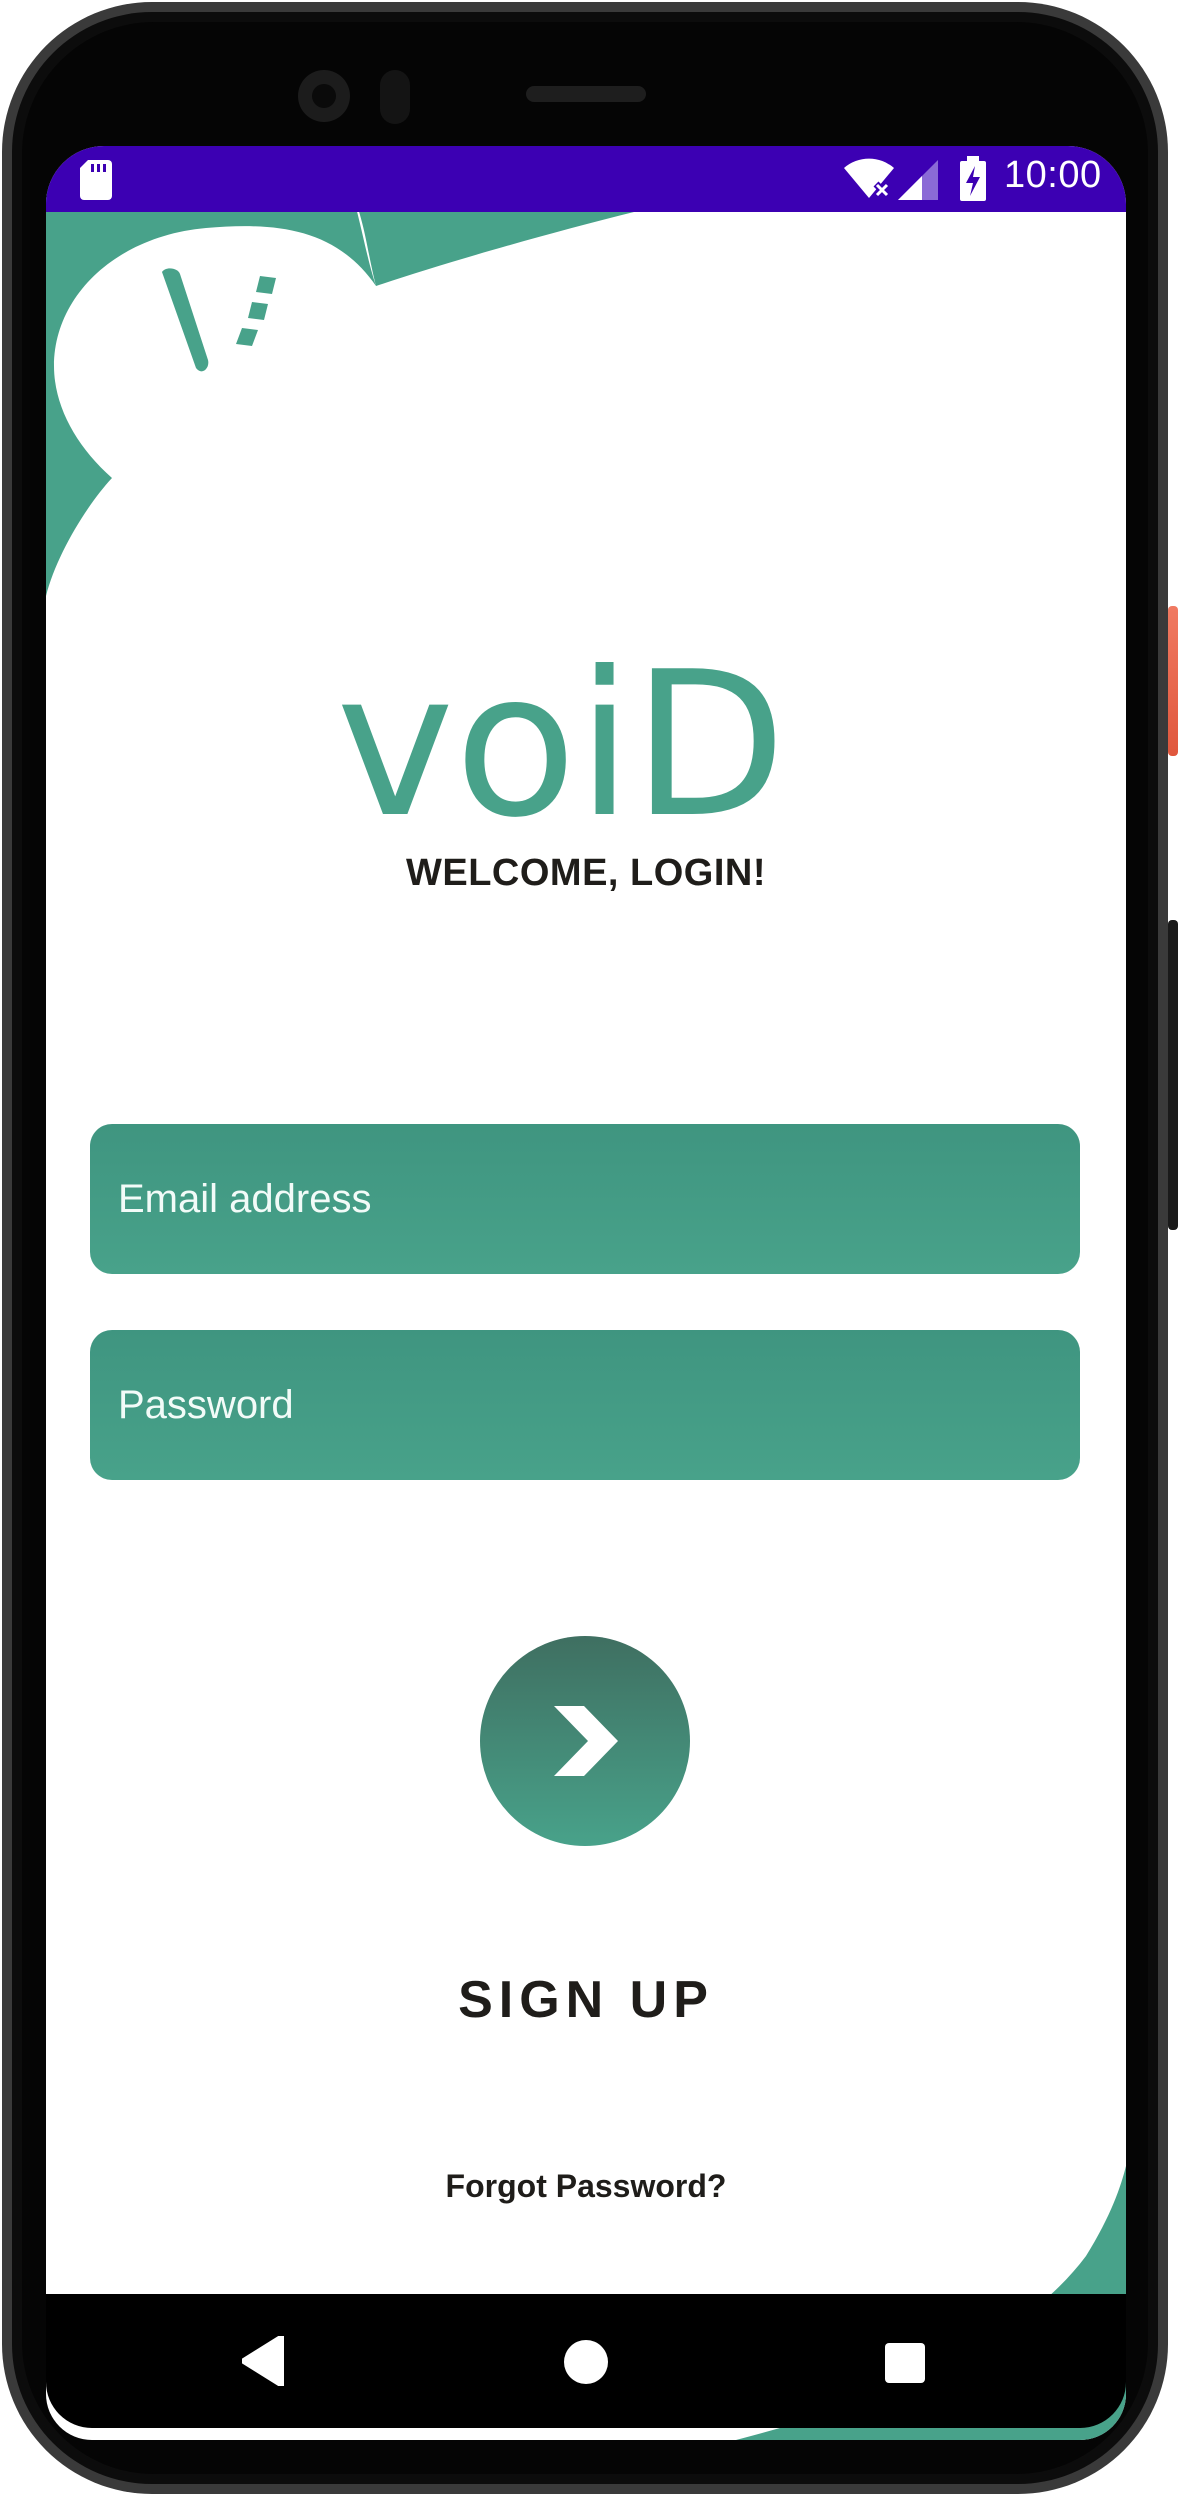 This screenshot has width=1178, height=2498. I want to click on chevron-right-icon, so click(586, 1741).